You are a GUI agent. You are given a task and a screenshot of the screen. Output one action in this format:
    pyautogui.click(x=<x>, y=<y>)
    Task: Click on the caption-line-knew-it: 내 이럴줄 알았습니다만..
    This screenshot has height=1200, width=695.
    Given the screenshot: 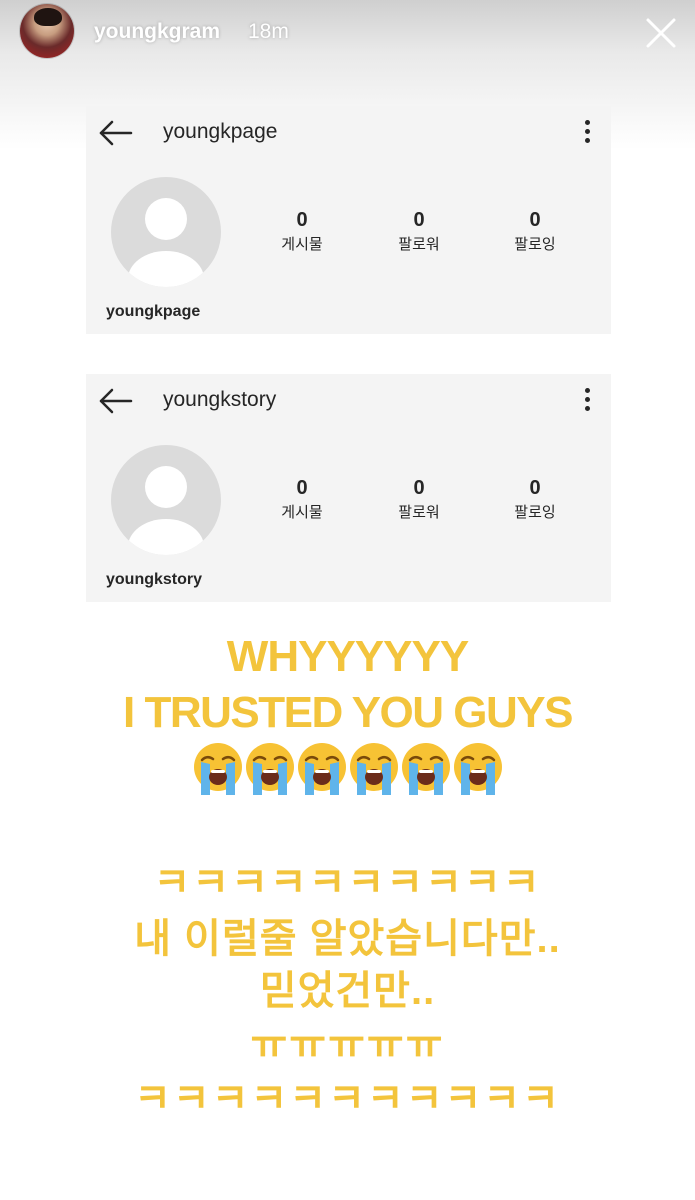 What is the action you would take?
    pyautogui.click(x=347, y=939)
    